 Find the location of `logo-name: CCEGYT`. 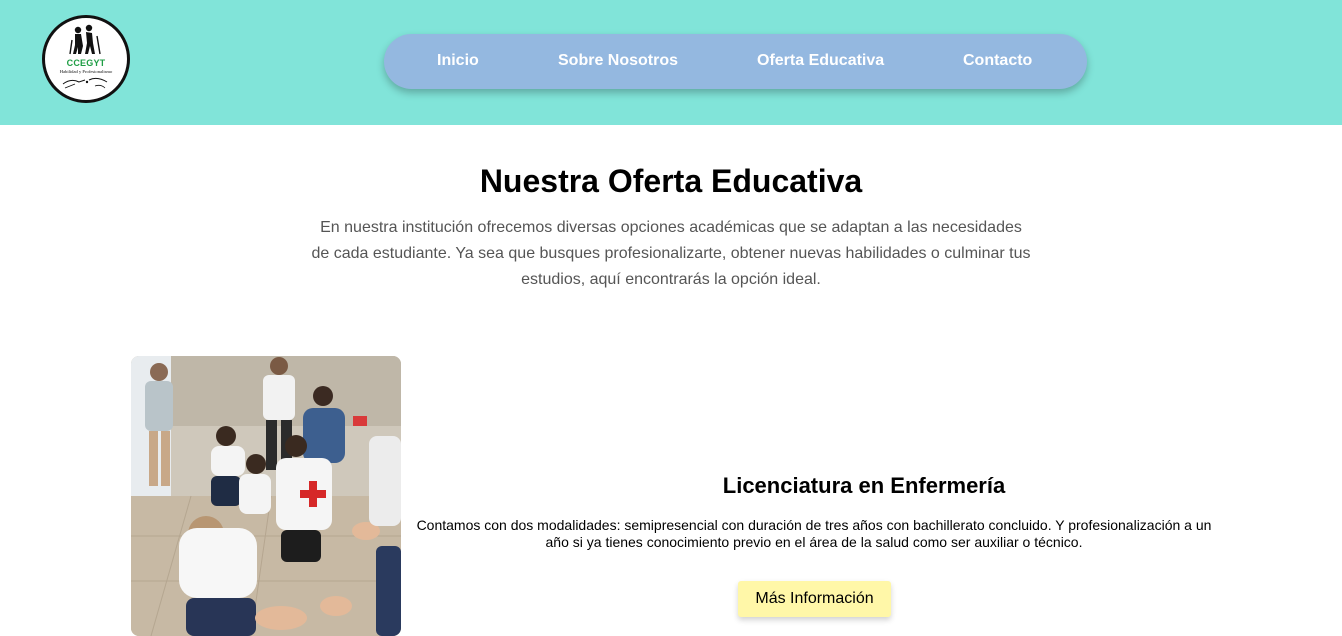

logo-name: CCEGYT is located at coordinates (86, 63).